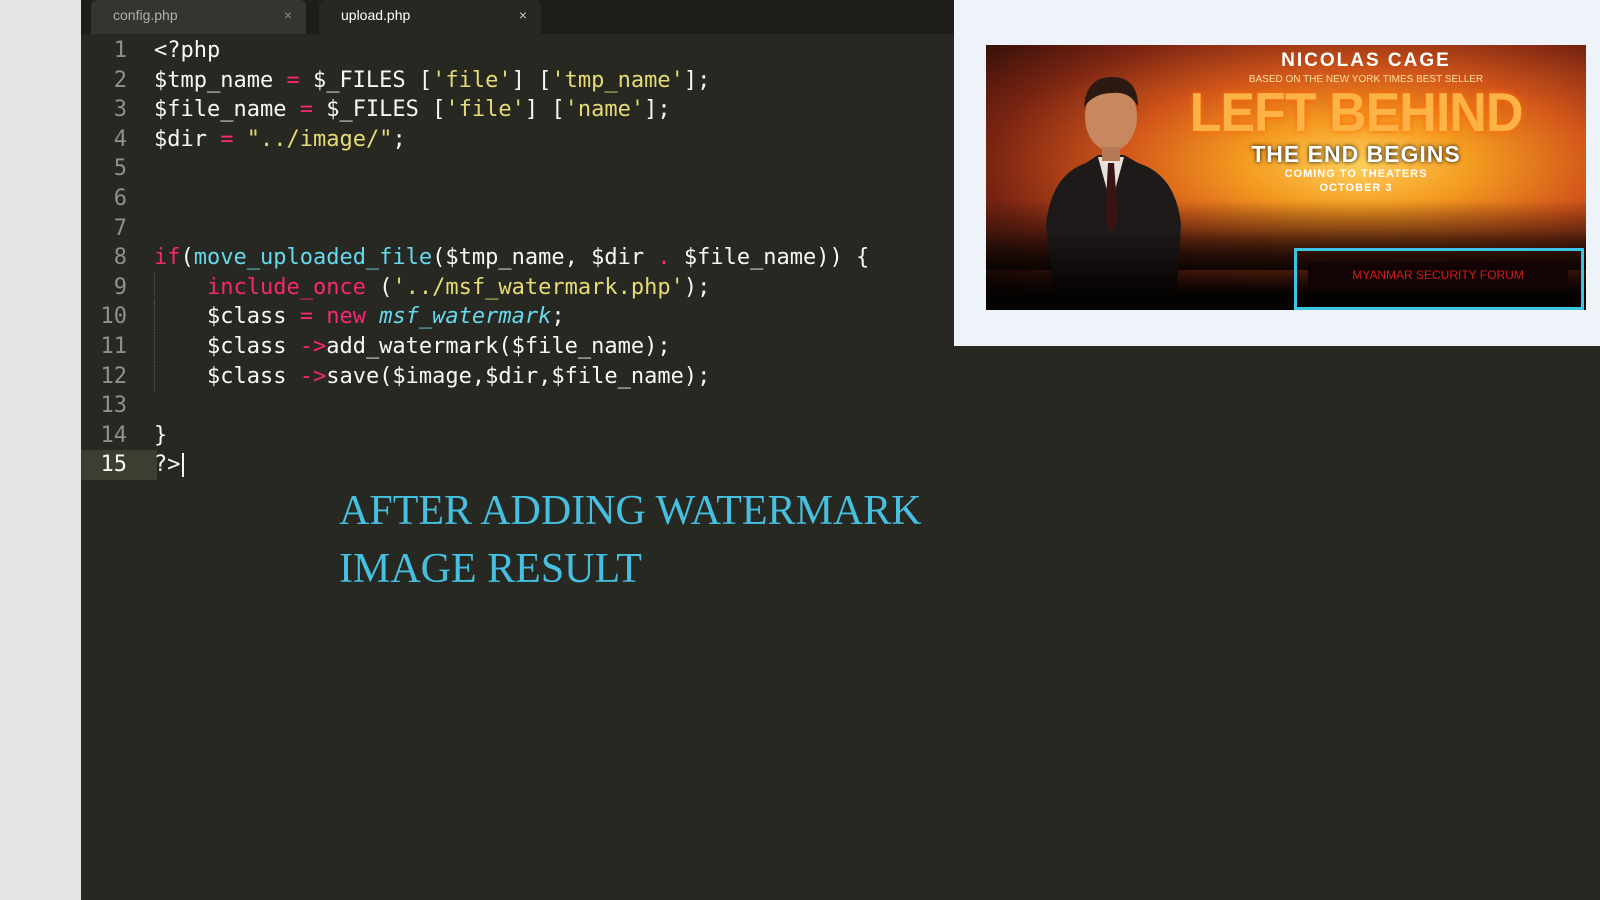  I want to click on code-line: 13, so click(511, 406).